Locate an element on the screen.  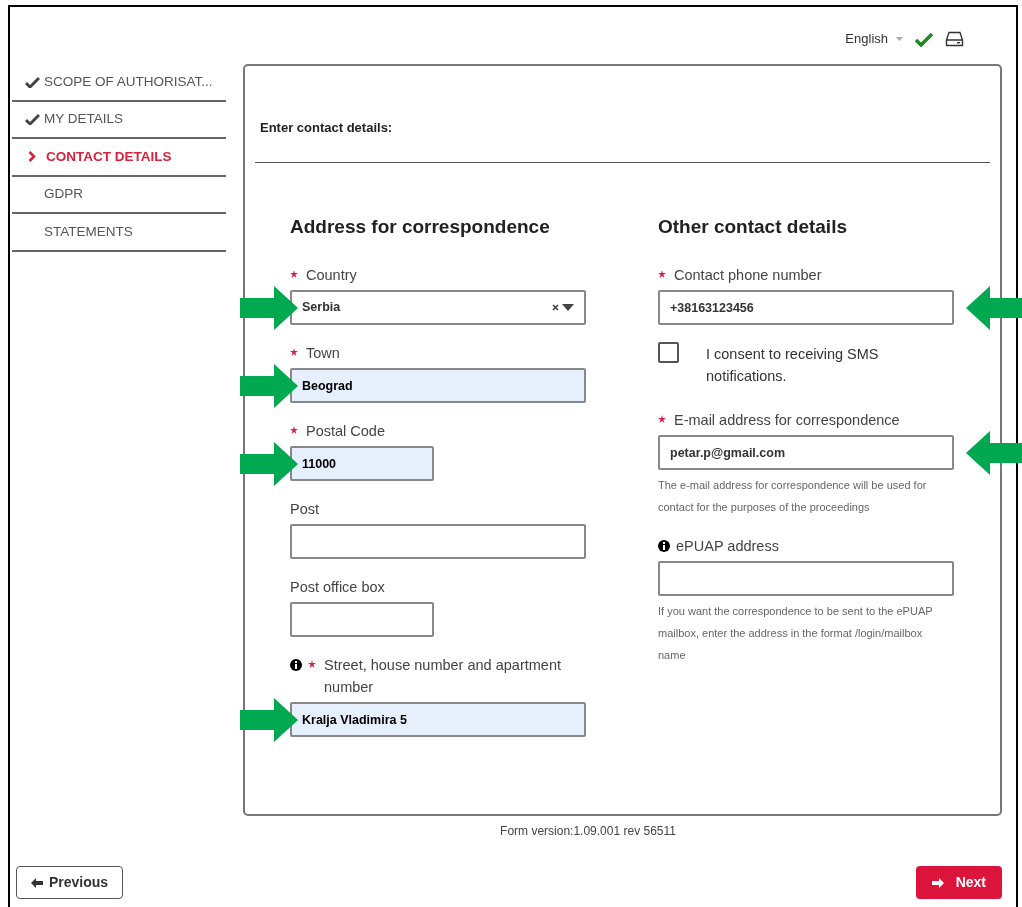
sms-checkbox is located at coordinates (668, 352).